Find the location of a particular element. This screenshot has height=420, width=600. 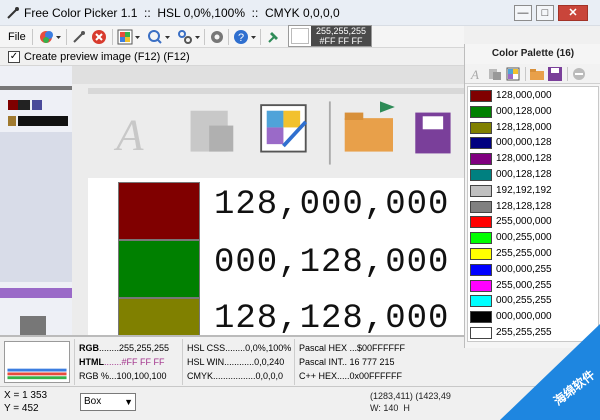

eyedropper-icon is located at coordinates (79, 37).